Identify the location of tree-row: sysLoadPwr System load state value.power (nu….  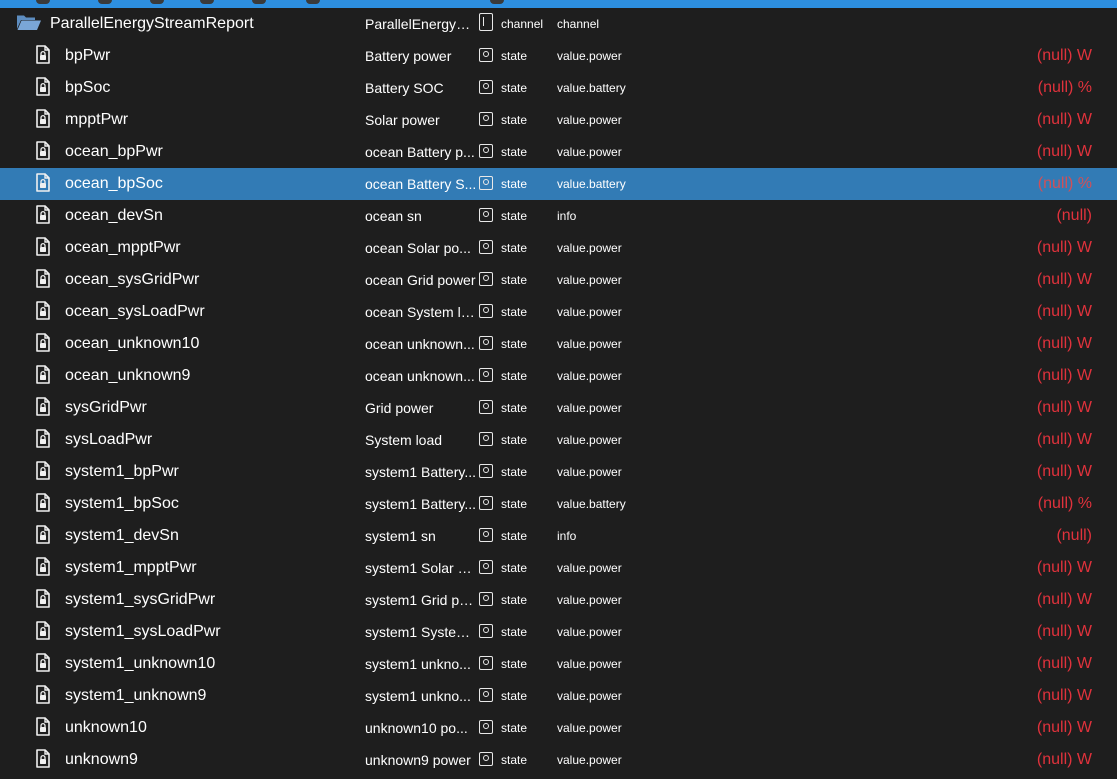
(558, 440).